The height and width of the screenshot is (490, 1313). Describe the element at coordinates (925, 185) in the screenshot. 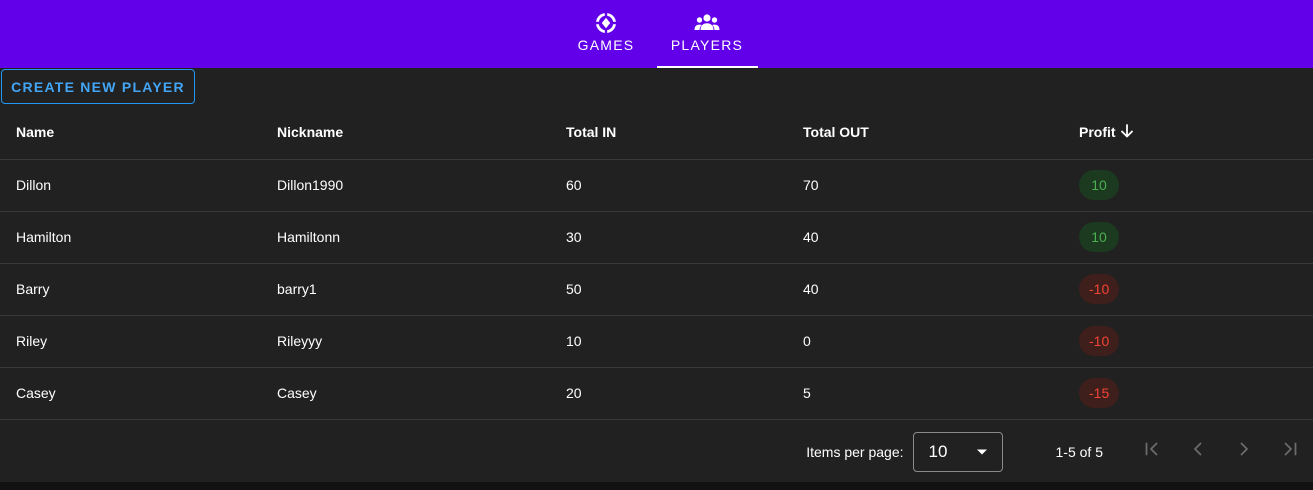

I see `cell-total-out: 70` at that location.